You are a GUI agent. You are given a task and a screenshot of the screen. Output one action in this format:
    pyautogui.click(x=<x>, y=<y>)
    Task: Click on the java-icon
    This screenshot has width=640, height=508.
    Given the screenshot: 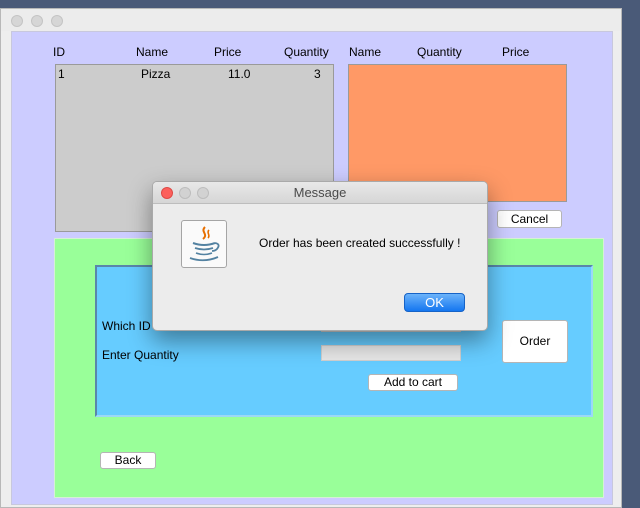 What is the action you would take?
    pyautogui.click(x=204, y=244)
    